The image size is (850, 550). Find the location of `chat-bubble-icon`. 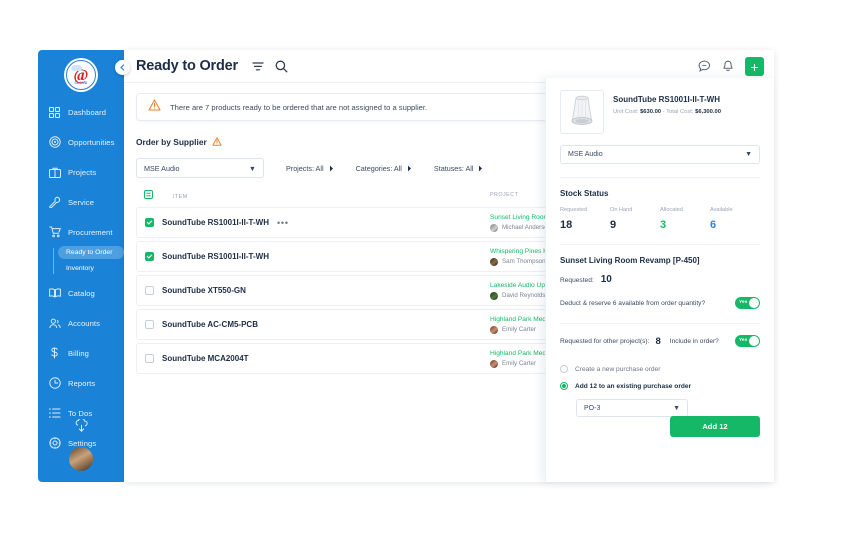

chat-bubble-icon is located at coordinates (704, 66).